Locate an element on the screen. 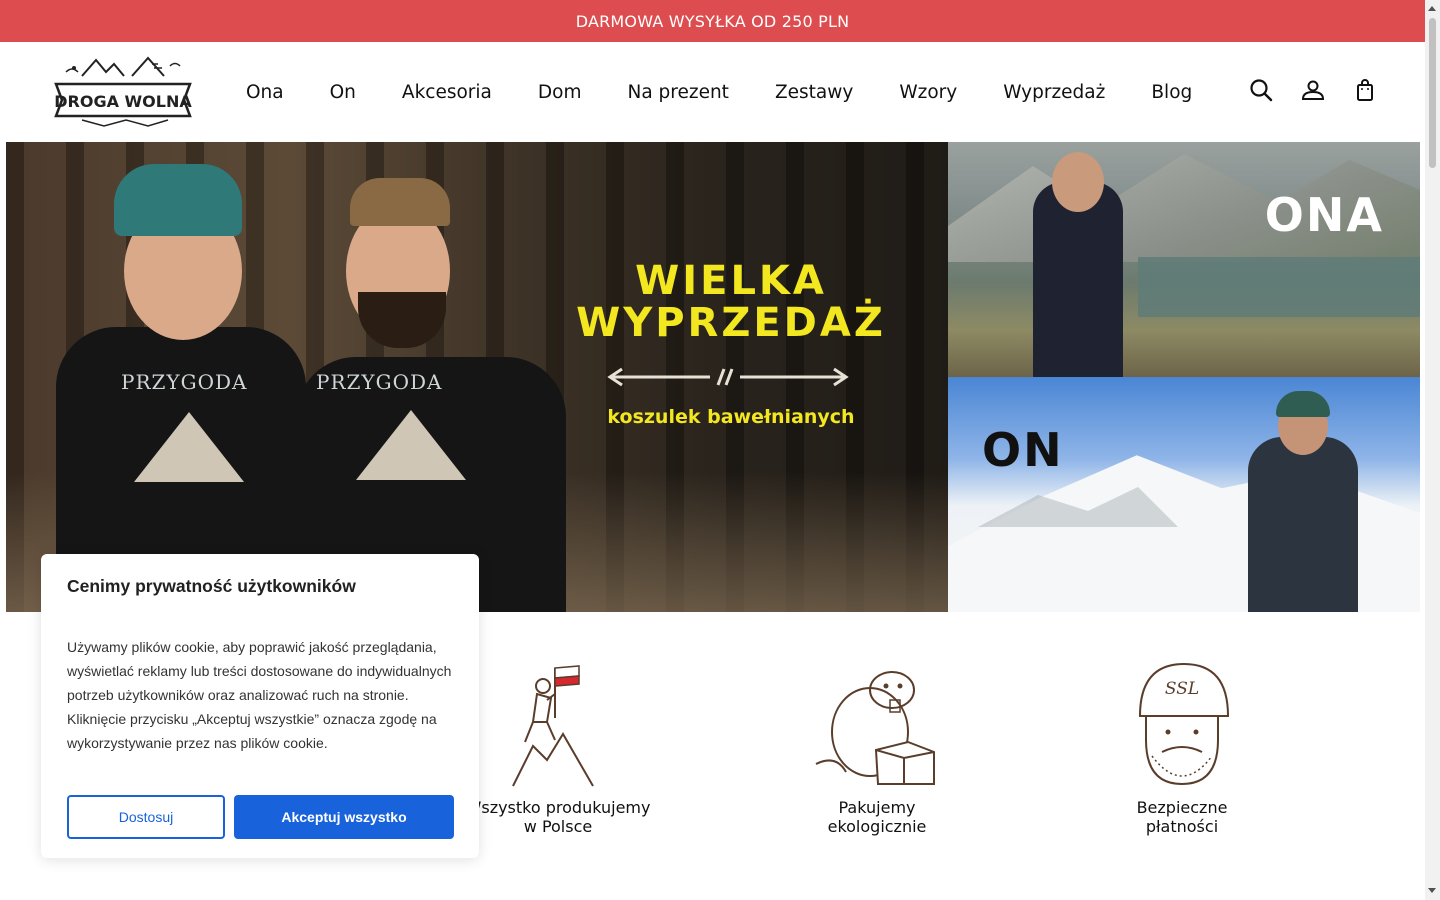 This screenshot has height=900, width=1440. nav-item-na-prezent: Na prezent is located at coordinates (677, 92).